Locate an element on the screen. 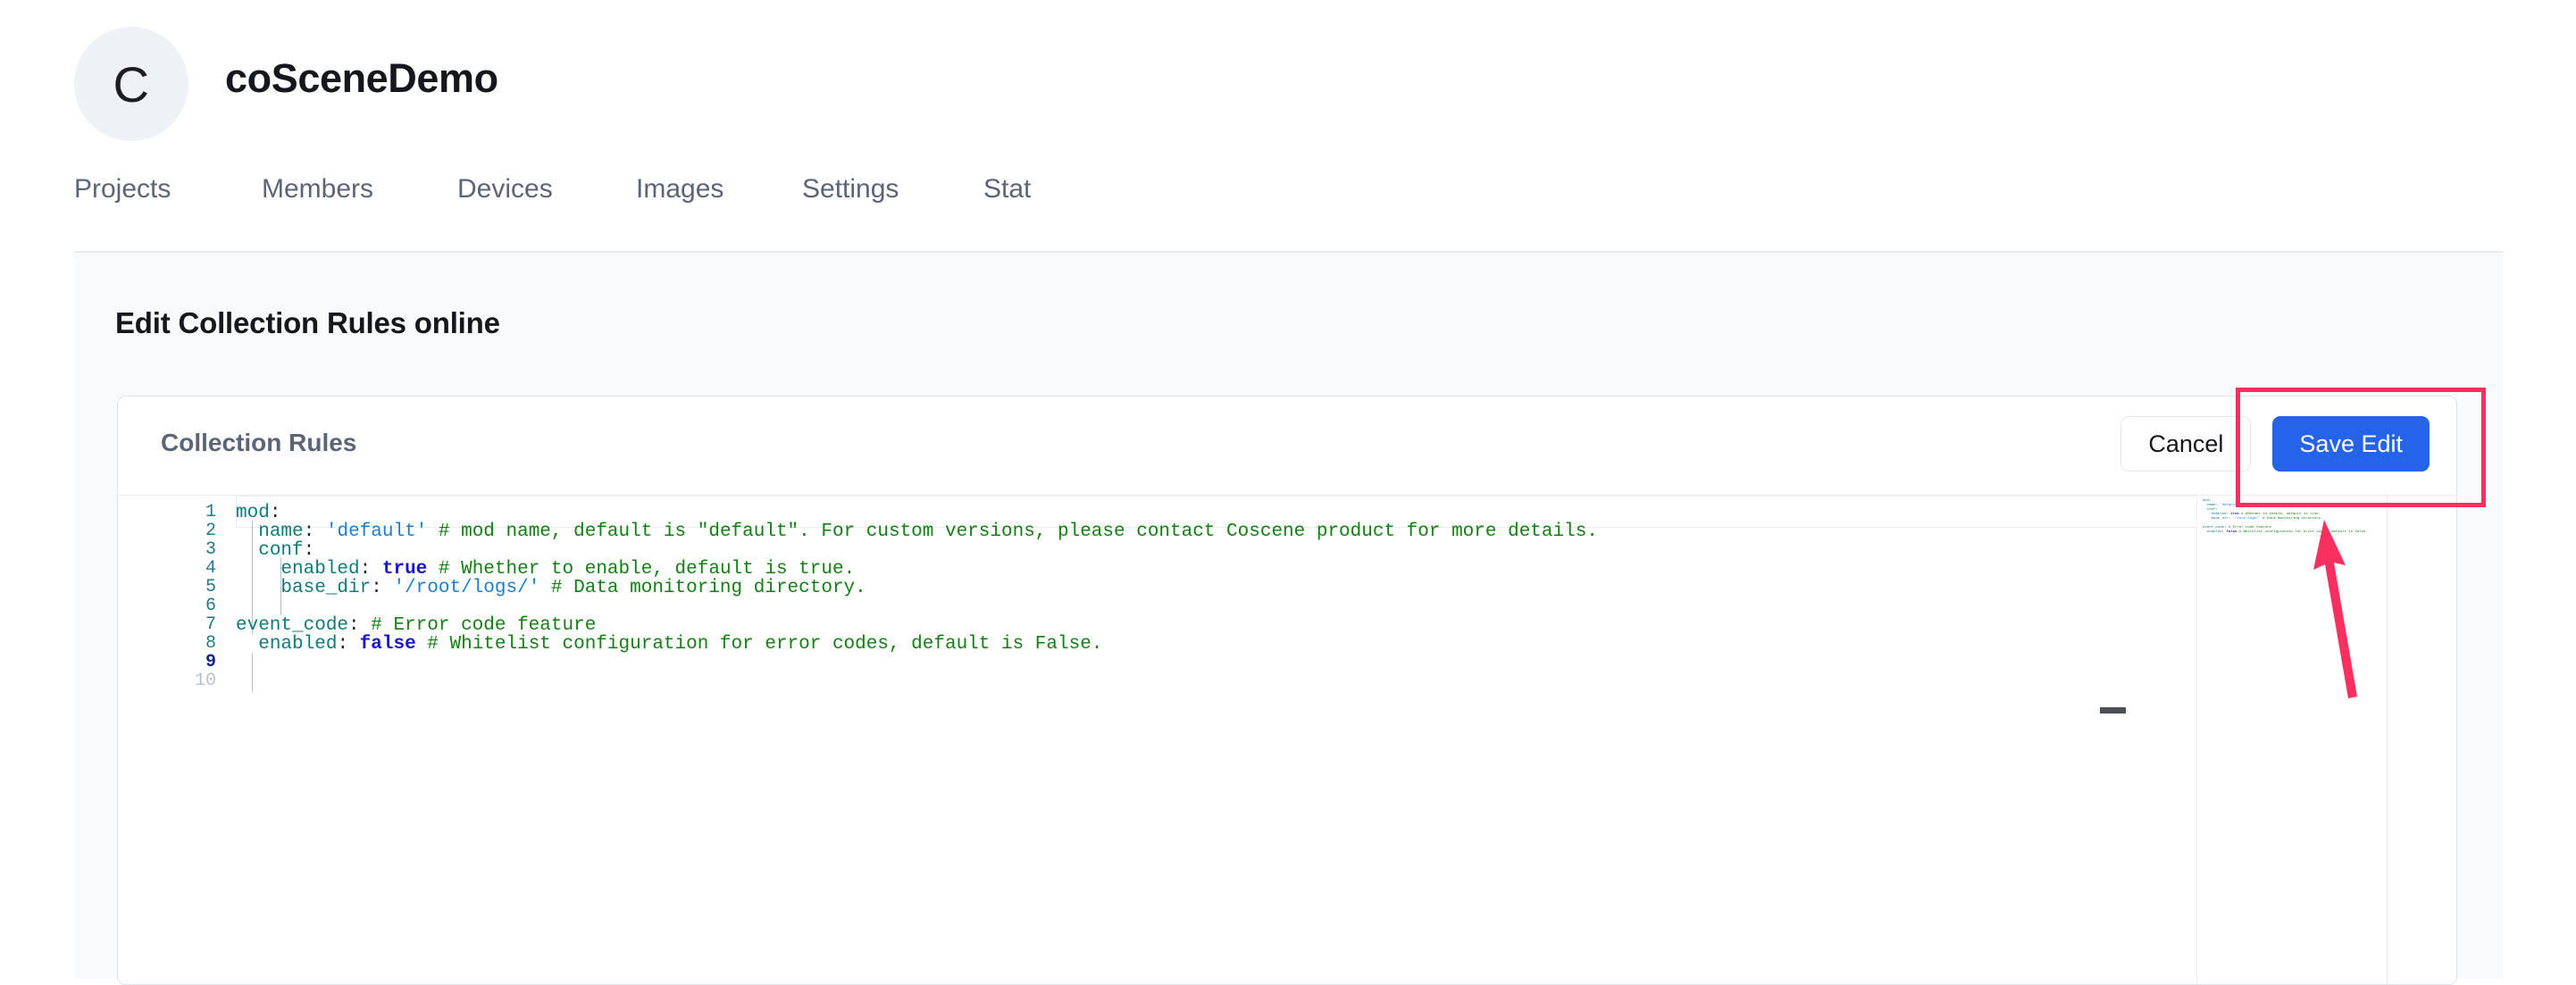 The height and width of the screenshot is (985, 2576). line-number: 2 is located at coordinates (211, 531).